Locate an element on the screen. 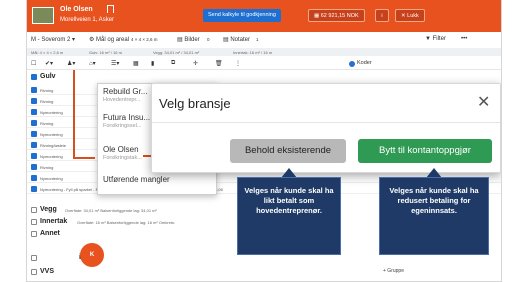  notes-count: 1 is located at coordinates (257, 39).